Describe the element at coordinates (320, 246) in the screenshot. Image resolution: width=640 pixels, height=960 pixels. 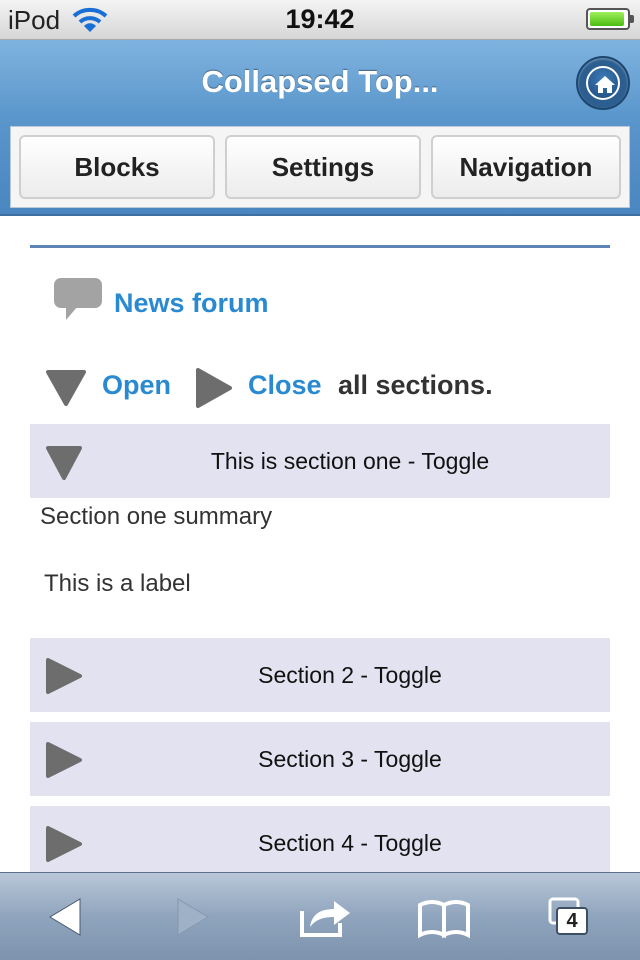
I see `divider` at that location.